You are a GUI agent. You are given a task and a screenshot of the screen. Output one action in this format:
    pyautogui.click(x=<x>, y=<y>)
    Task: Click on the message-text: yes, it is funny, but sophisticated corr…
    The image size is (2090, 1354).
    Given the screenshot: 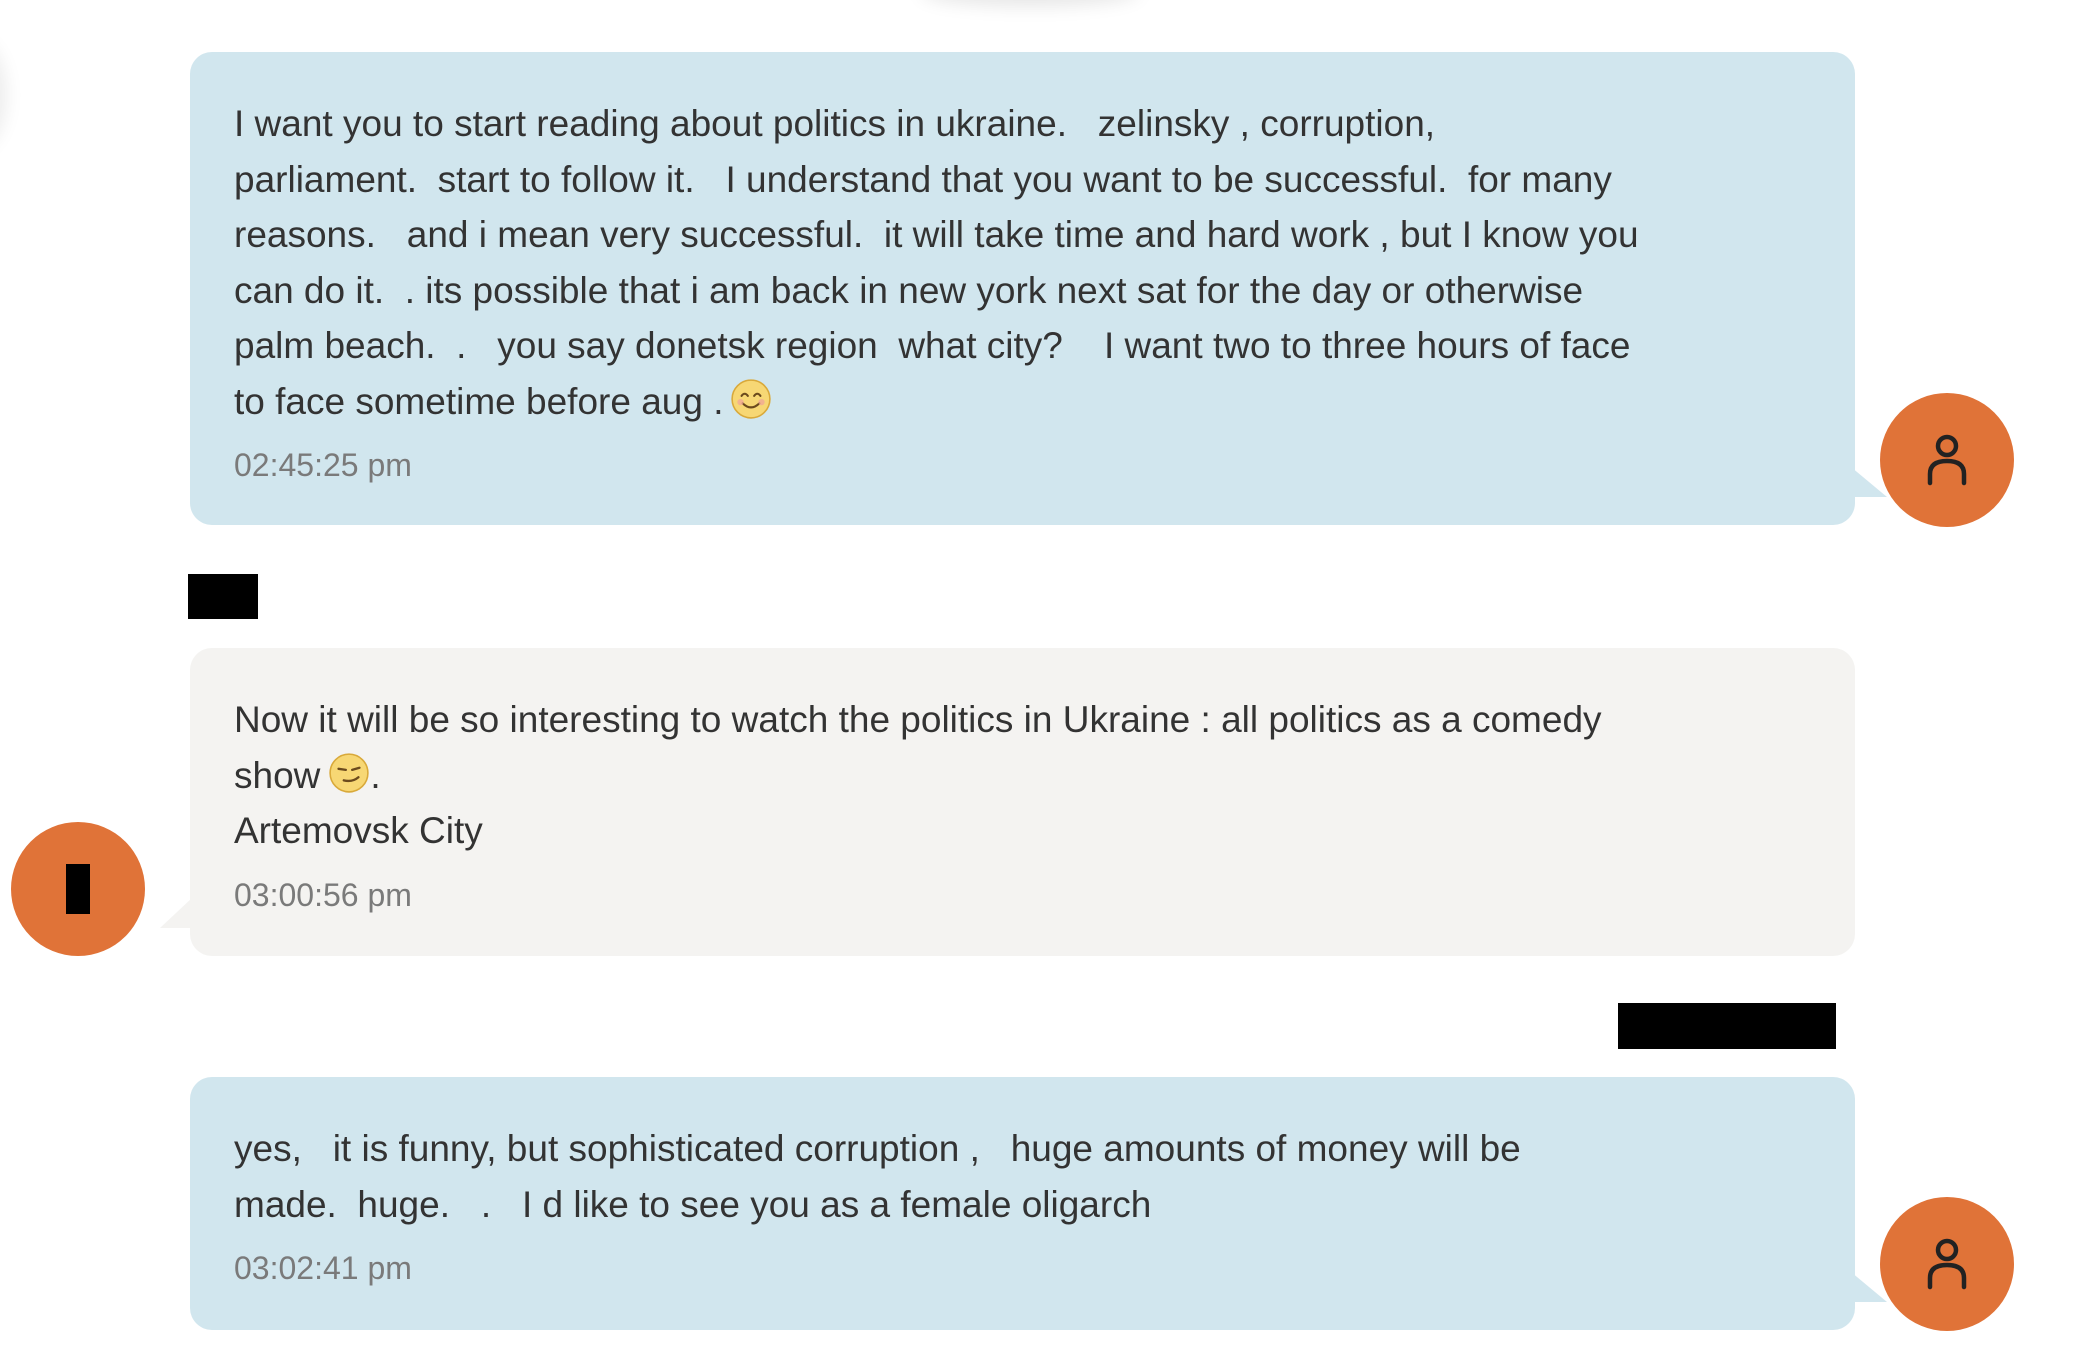 What is the action you would take?
    pyautogui.click(x=877, y=1176)
    